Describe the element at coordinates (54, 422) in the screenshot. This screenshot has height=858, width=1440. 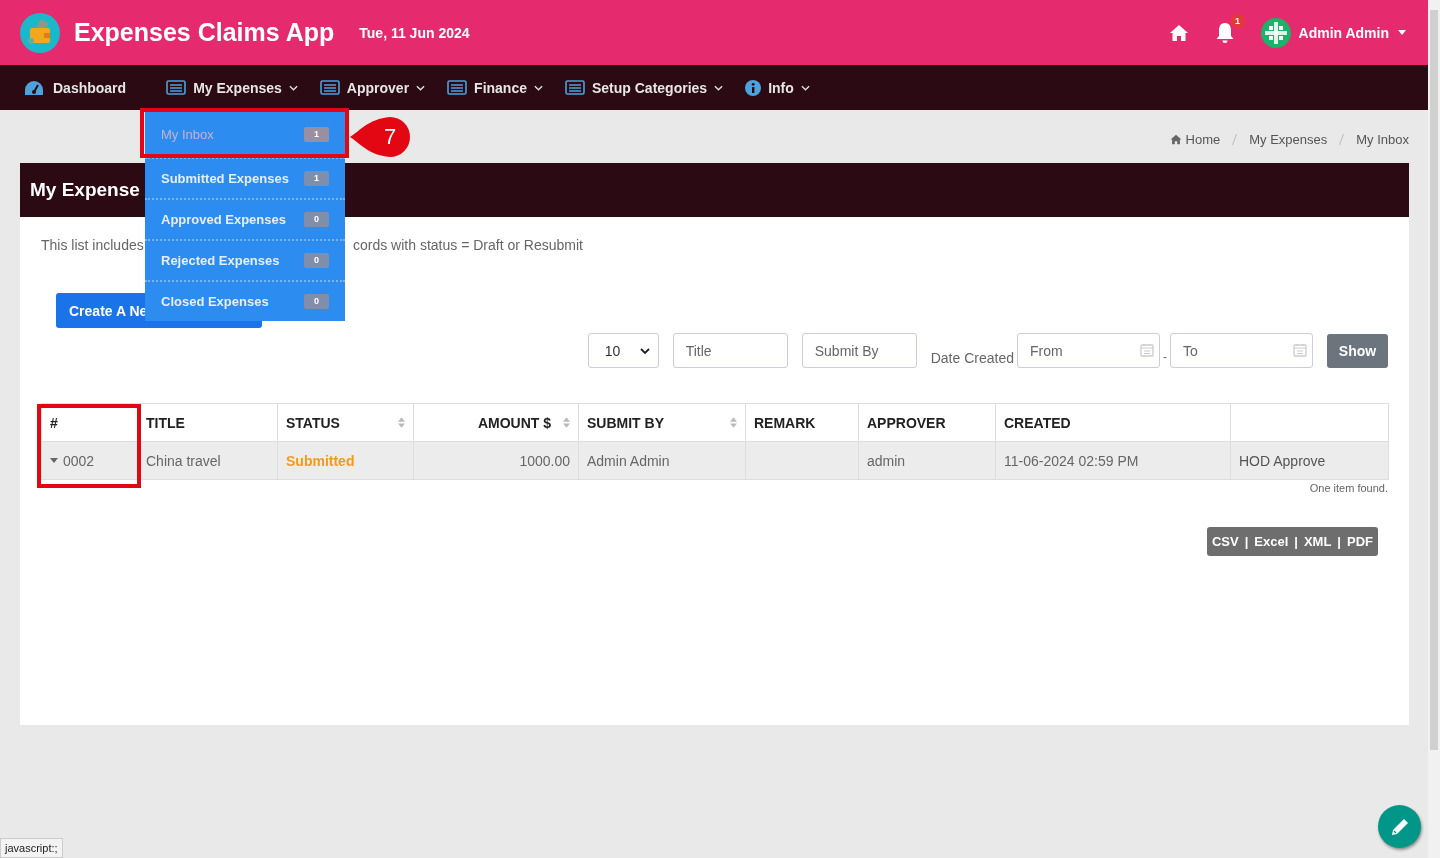
I see `column-header: #` at that location.